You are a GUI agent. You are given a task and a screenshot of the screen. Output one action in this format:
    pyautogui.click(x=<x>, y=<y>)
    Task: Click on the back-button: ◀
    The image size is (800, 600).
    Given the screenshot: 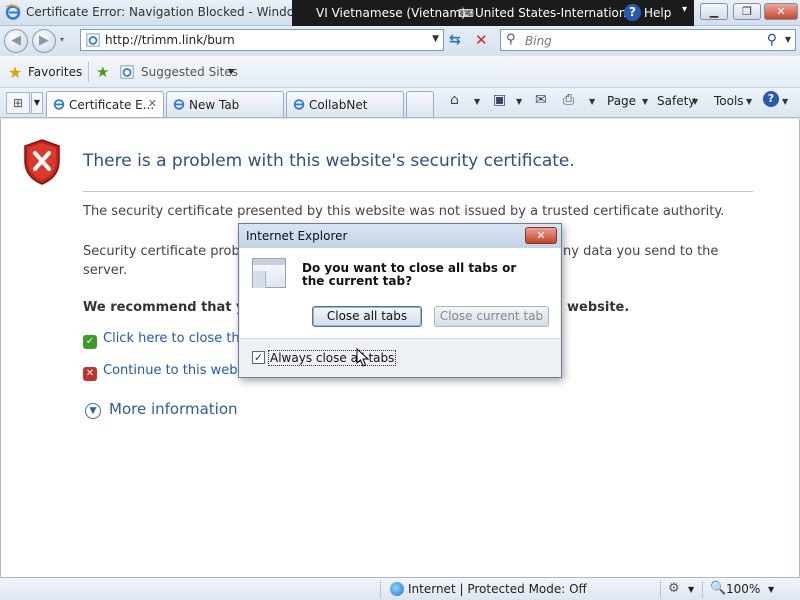 What is the action you would take?
    pyautogui.click(x=16, y=41)
    